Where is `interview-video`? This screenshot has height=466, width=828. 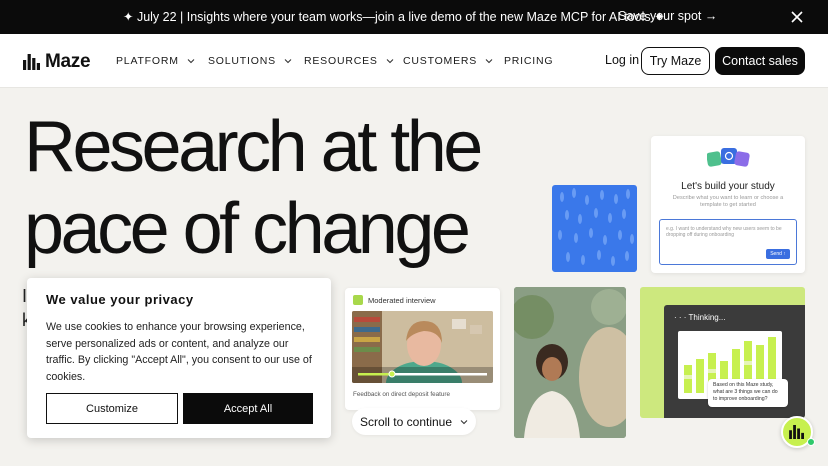 interview-video is located at coordinates (422, 347).